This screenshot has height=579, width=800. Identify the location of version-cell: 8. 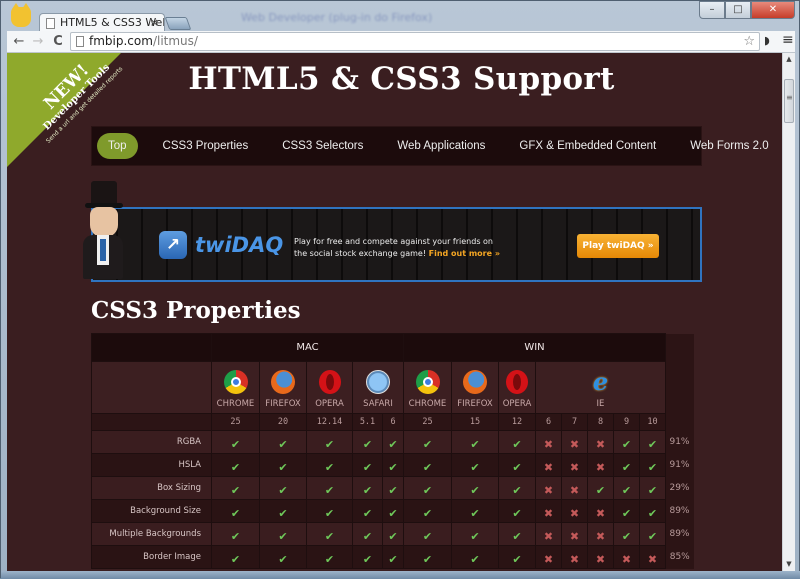
(600, 422).